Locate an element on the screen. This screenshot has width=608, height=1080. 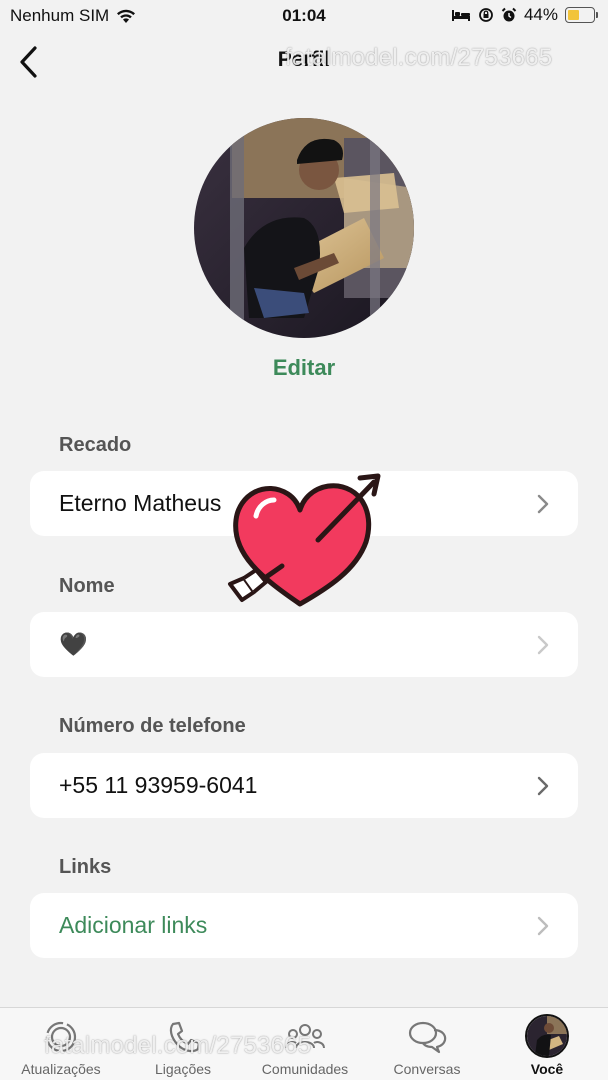
tab-label-communities: Comunidades is located at coordinates (305, 1069).